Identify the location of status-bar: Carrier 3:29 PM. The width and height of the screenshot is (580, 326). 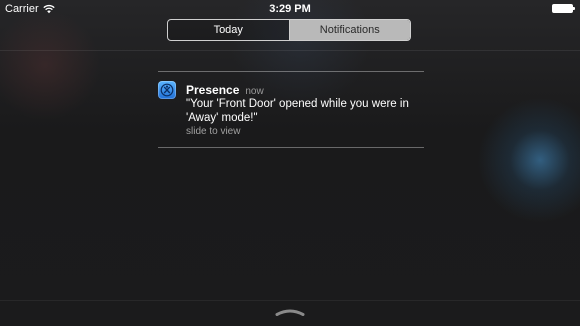
(290, 8).